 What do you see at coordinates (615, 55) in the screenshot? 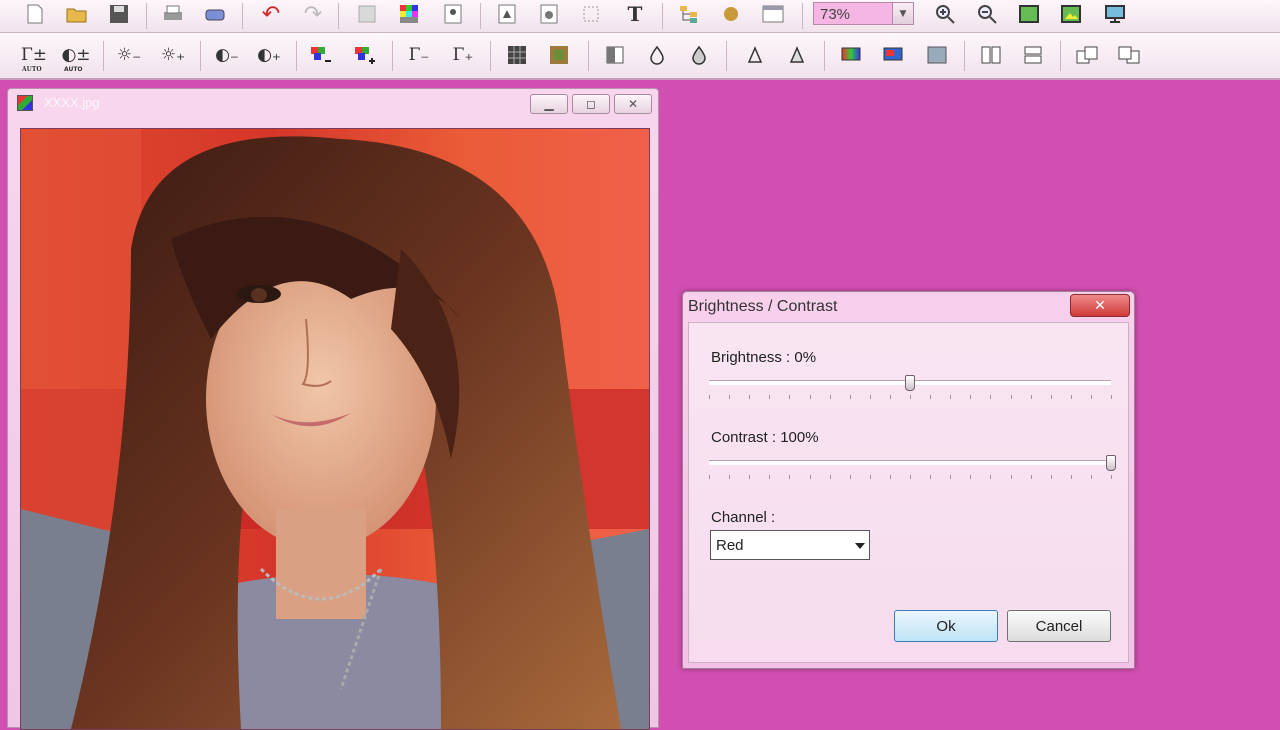
I see `mirror-icon` at bounding box center [615, 55].